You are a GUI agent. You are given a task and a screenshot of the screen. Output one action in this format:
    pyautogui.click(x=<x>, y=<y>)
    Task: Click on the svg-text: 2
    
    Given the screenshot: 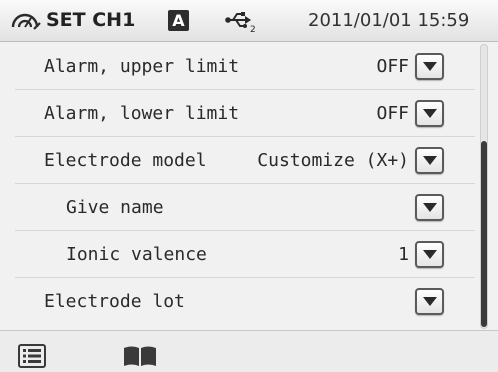 What is the action you would take?
    pyautogui.click(x=253, y=29)
    